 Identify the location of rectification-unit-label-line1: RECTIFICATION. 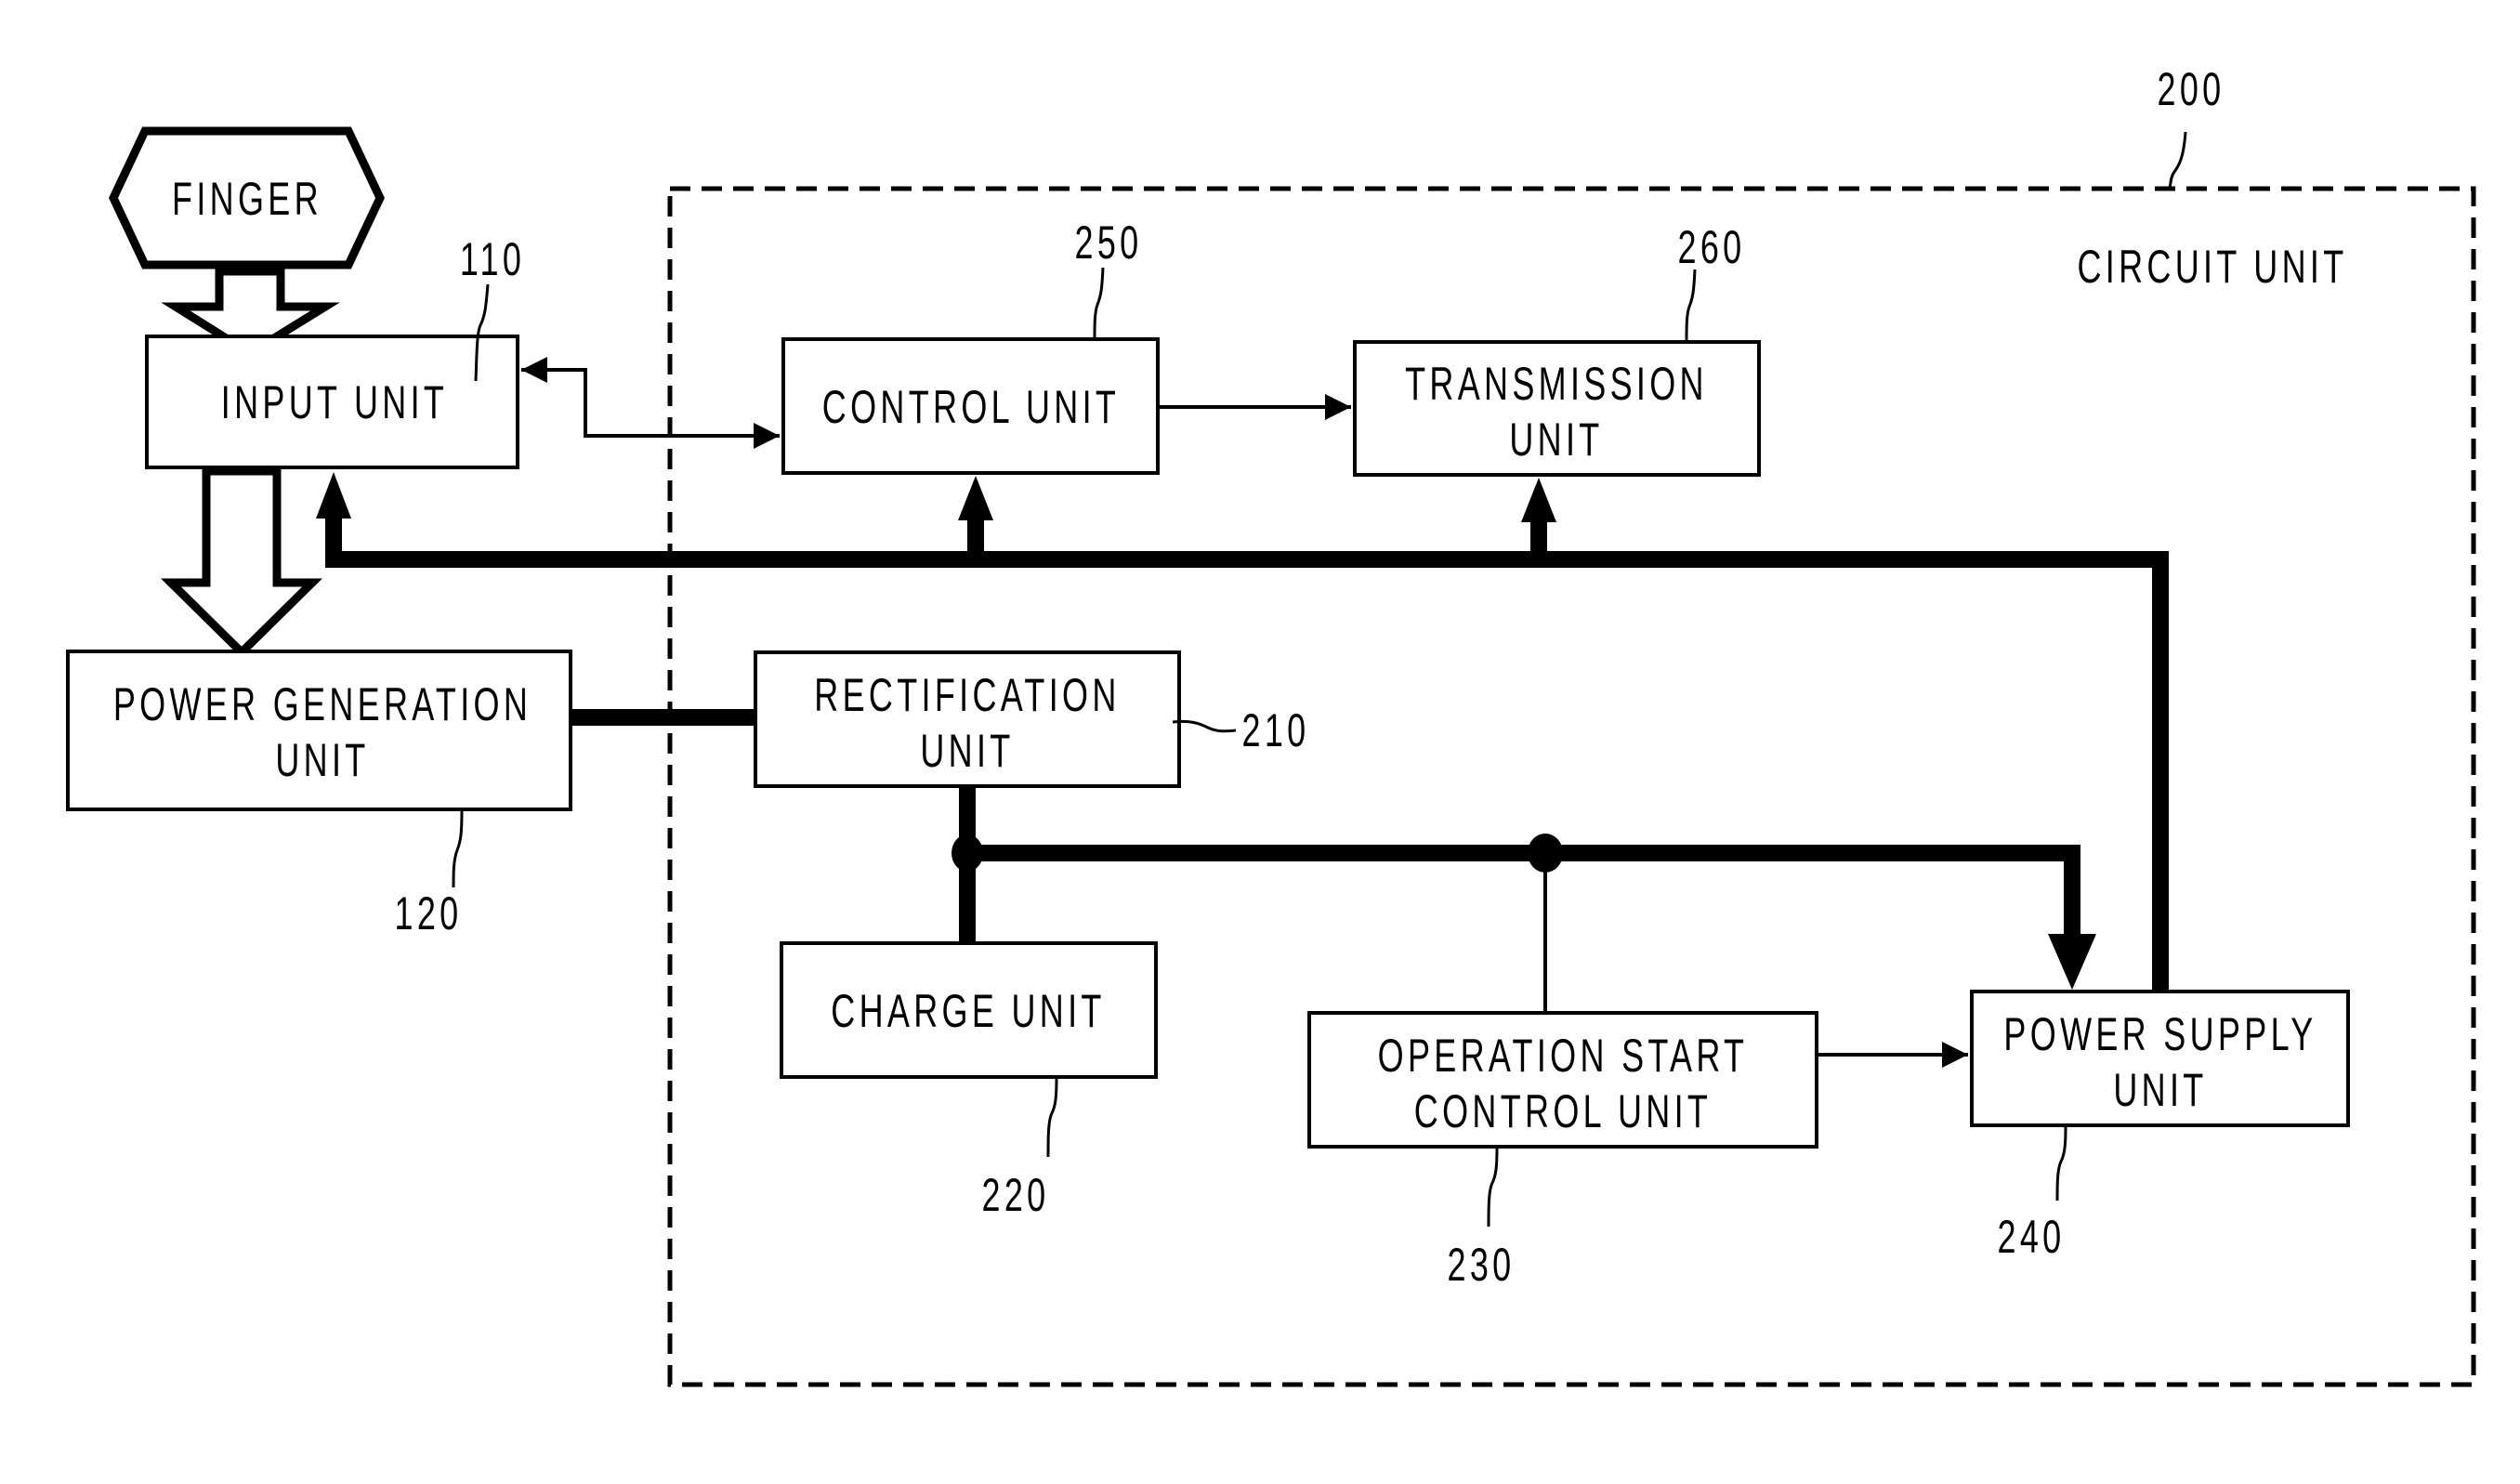
(967, 695).